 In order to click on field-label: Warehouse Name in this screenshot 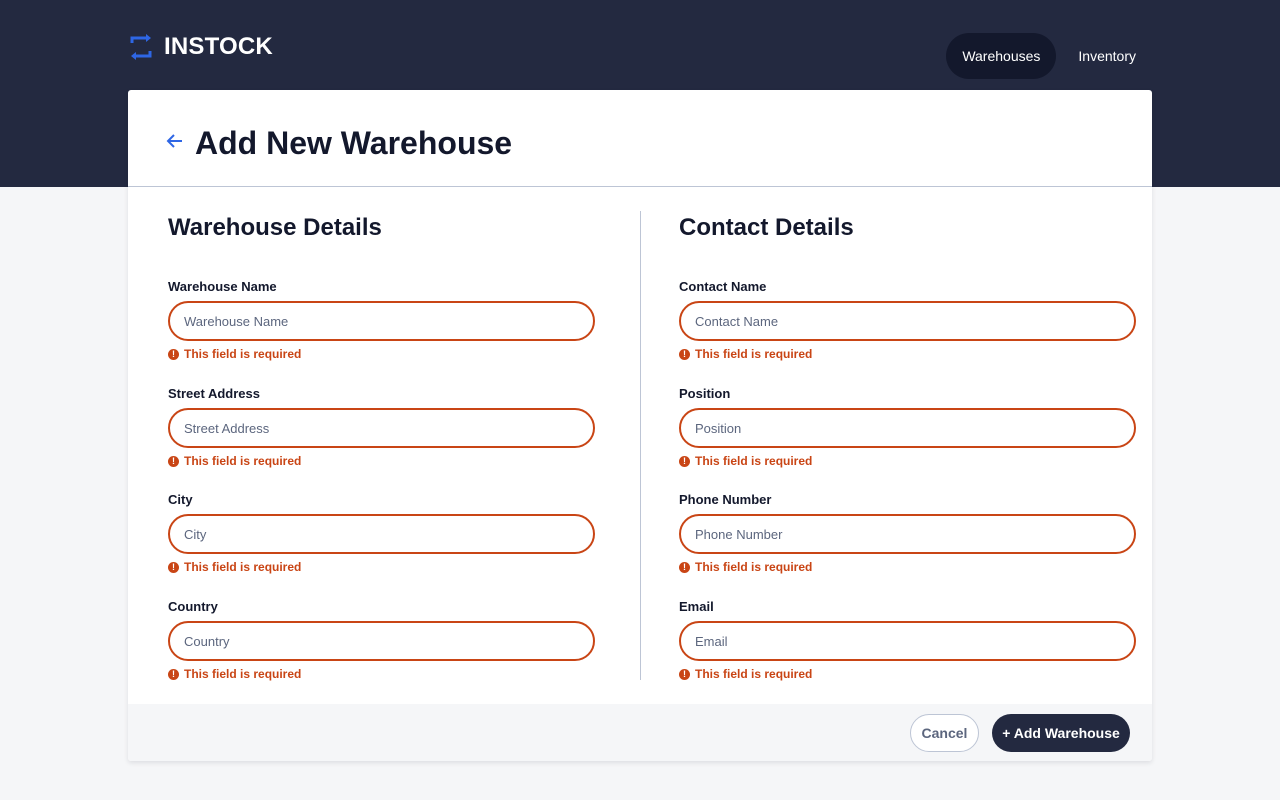, I will do `click(222, 286)`.